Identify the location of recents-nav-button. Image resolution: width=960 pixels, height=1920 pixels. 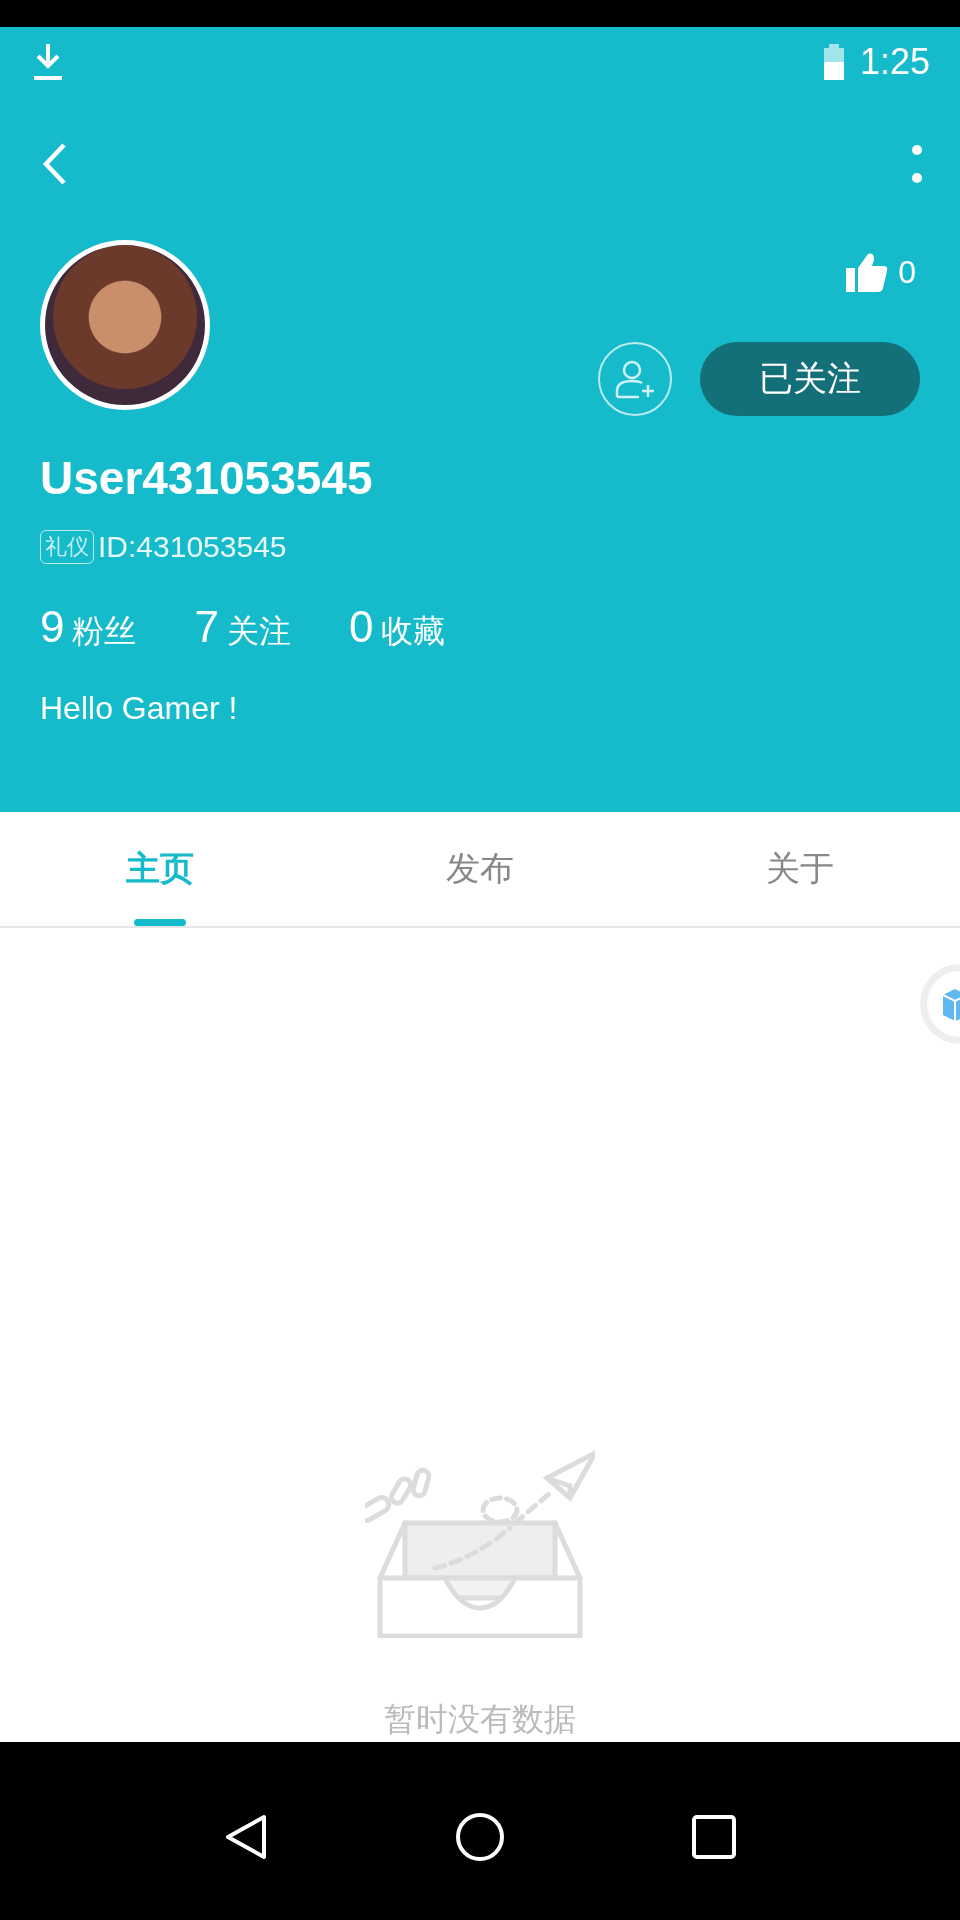
(714, 1837).